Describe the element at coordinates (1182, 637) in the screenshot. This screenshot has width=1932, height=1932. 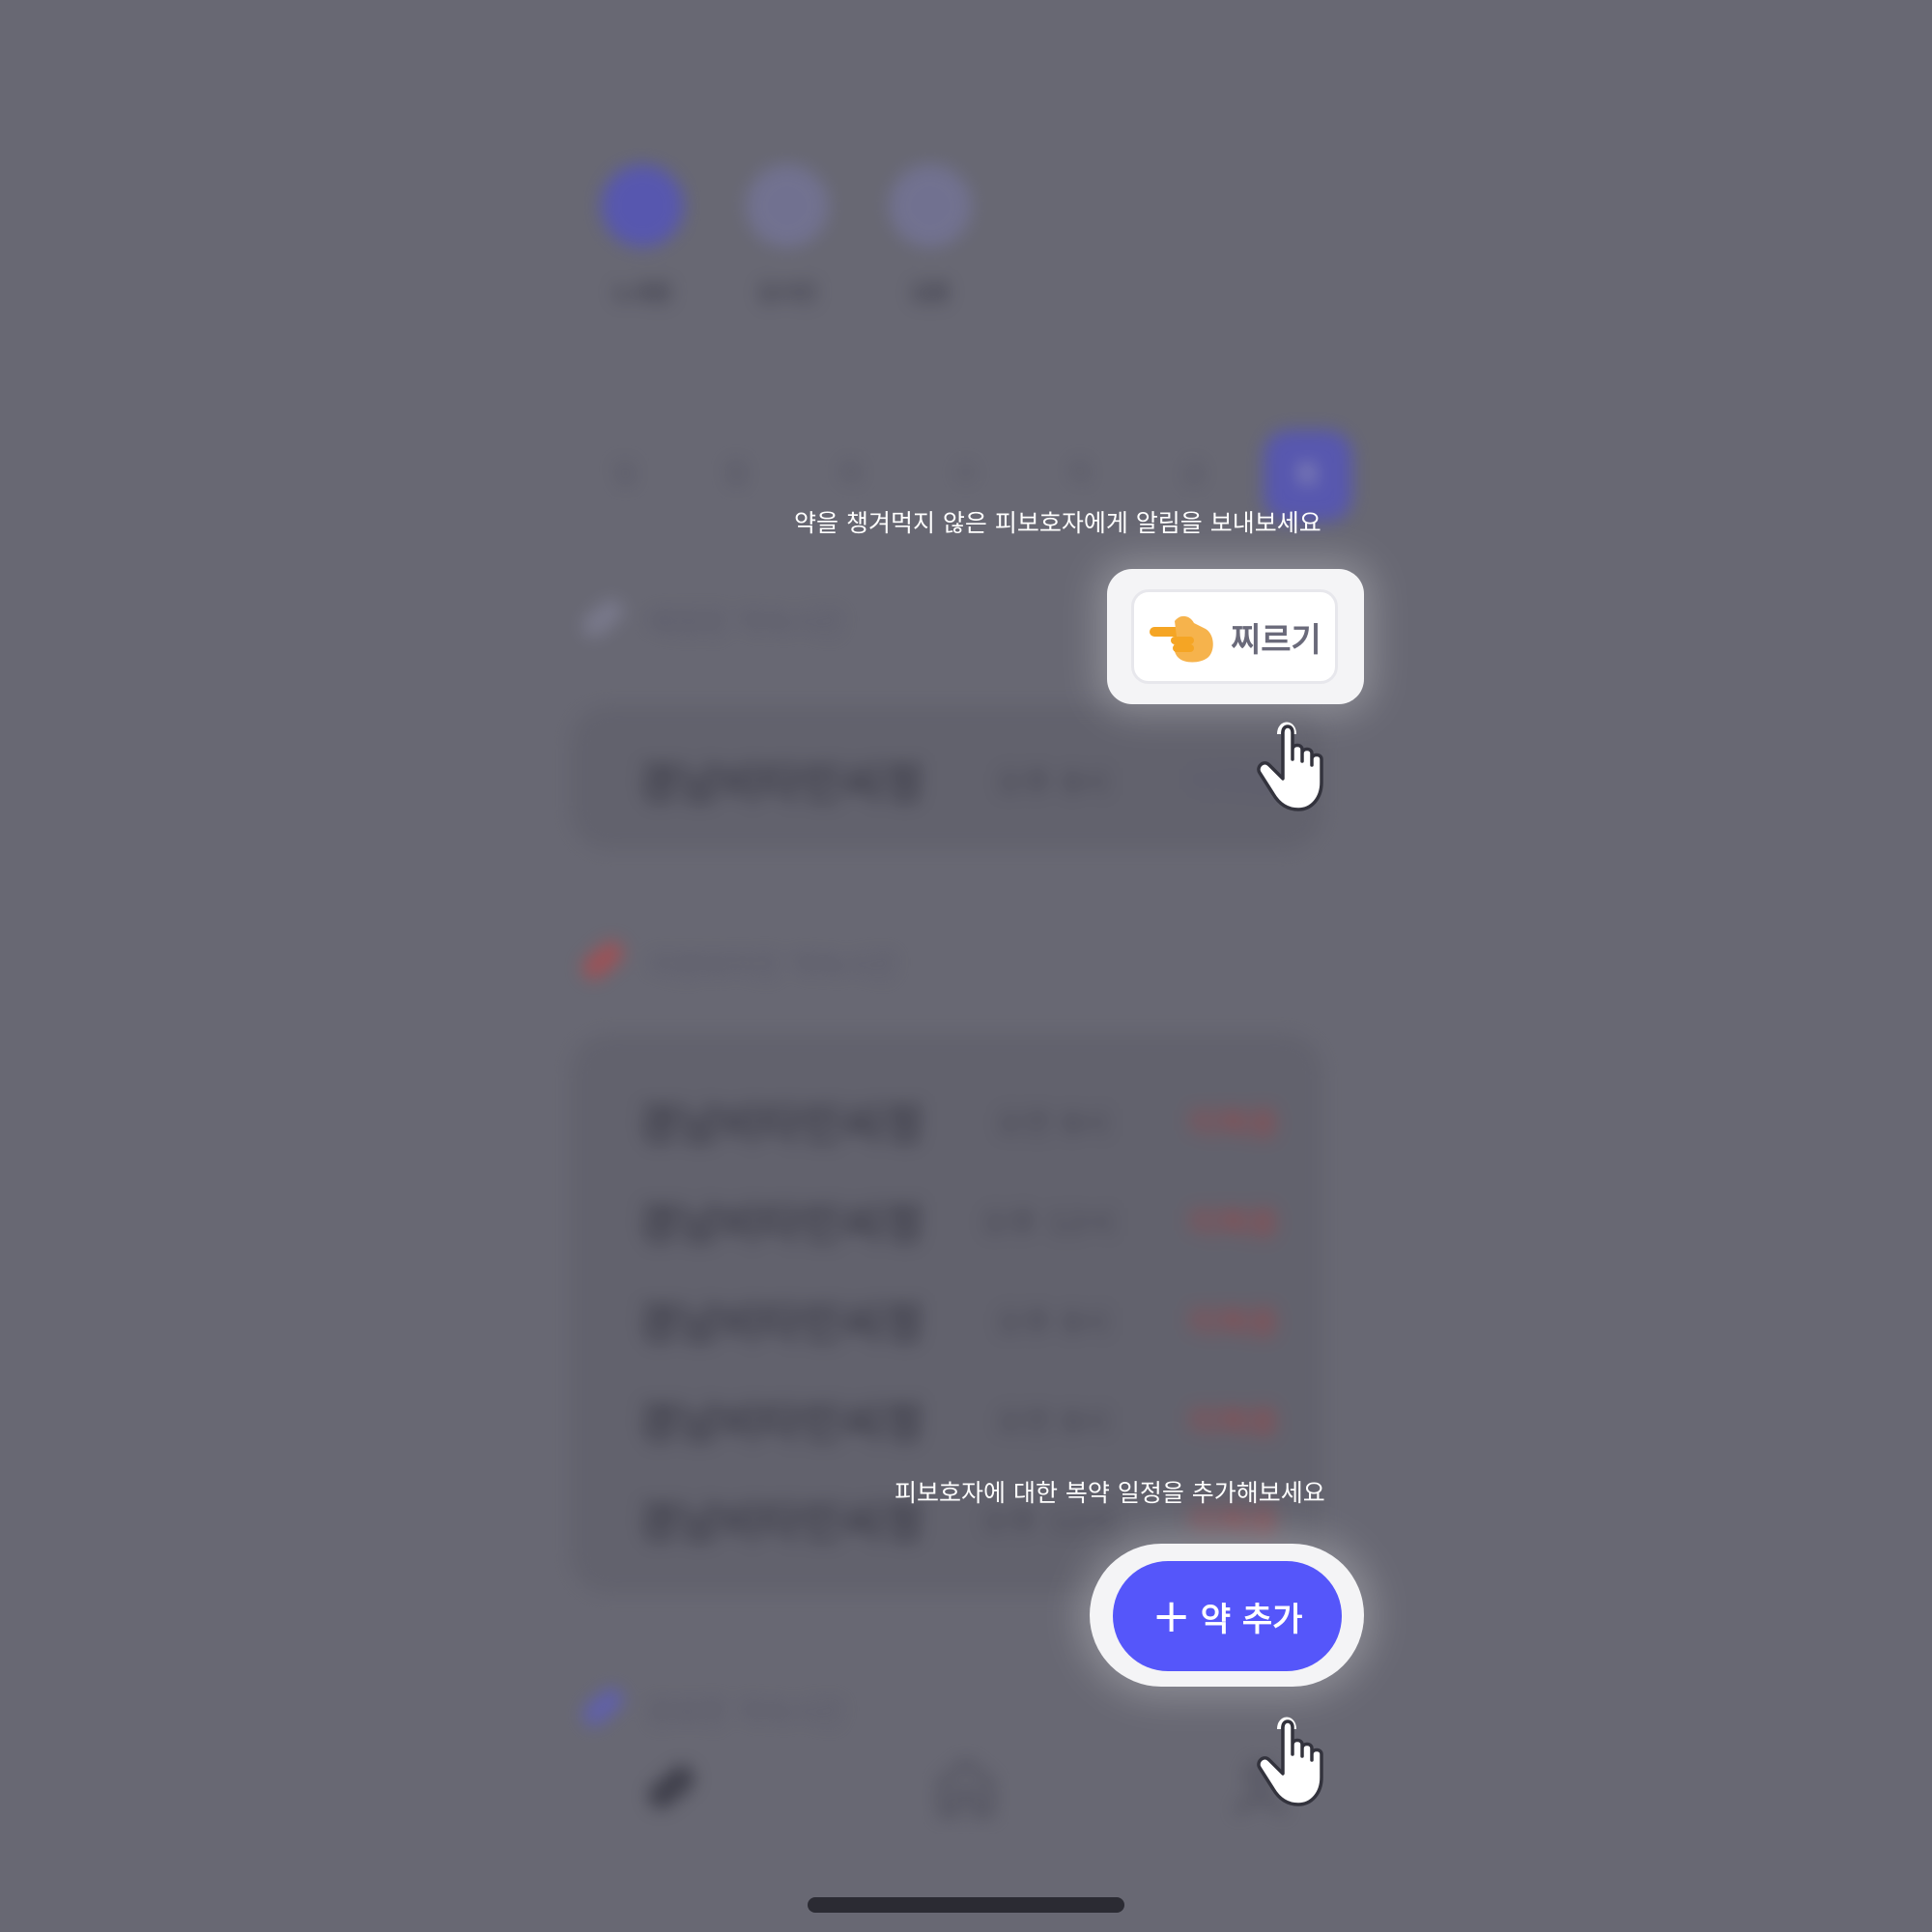
I see `pointing-hand-icon` at that location.